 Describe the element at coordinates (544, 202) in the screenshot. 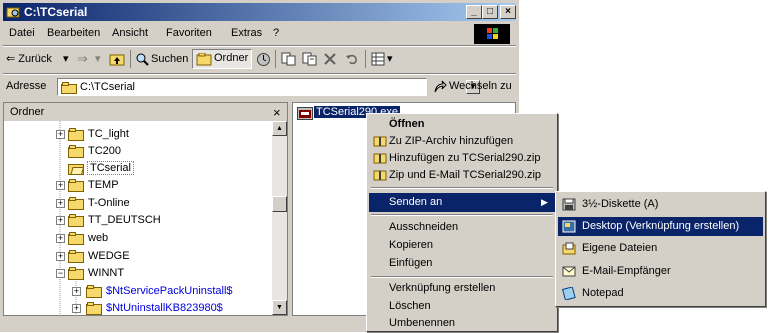

I see `submenu-arrow-icon: ▶` at that location.